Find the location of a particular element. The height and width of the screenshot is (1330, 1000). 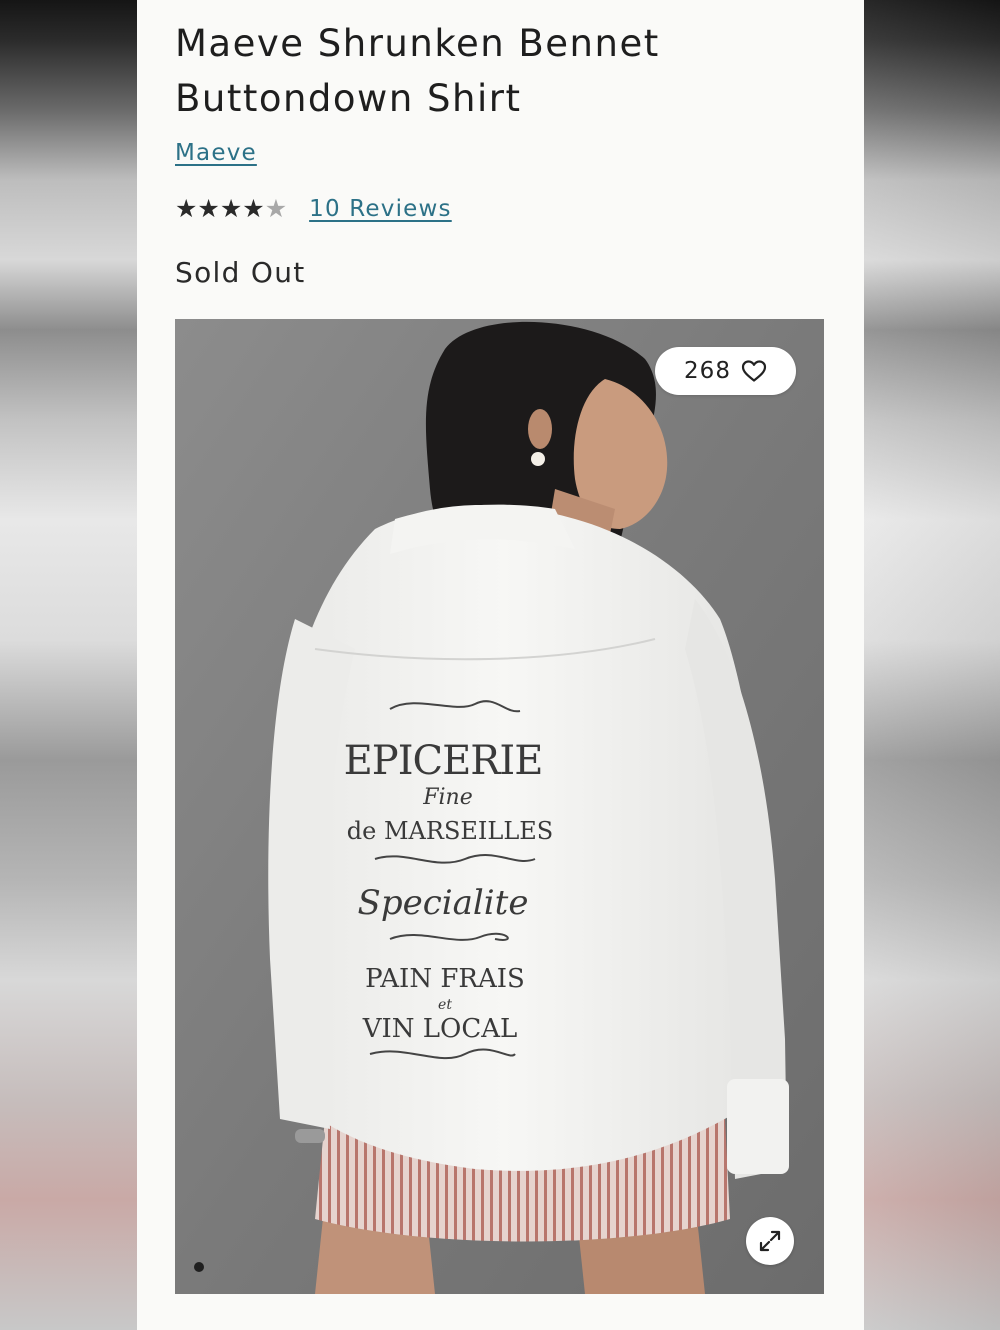

product-title: Maeve Shrunken Bennet Buttondown Shirt is located at coordinates (417, 71).